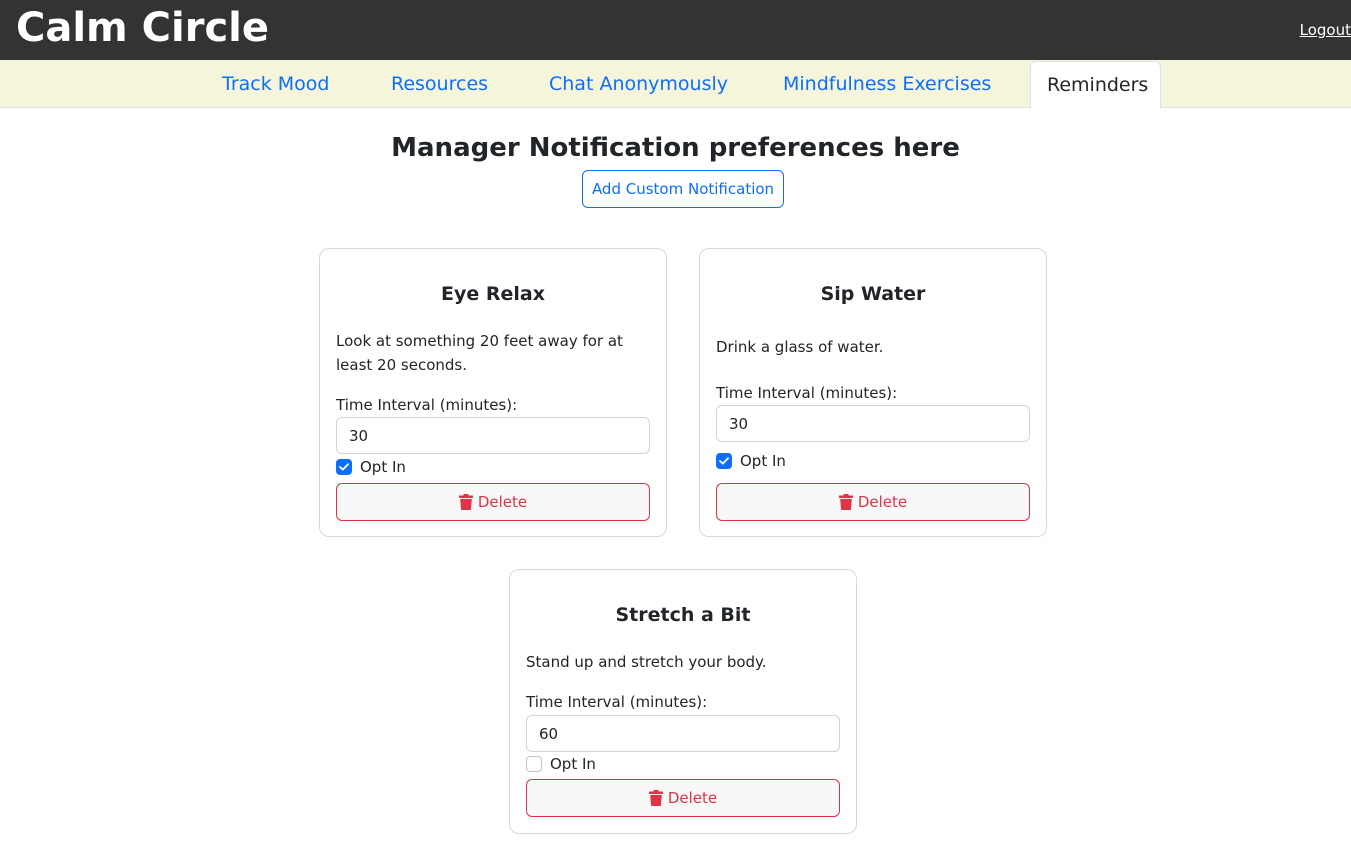 This screenshot has width=1351, height=850. I want to click on add-custom-notification-button: Add Custom Notification, so click(683, 189).